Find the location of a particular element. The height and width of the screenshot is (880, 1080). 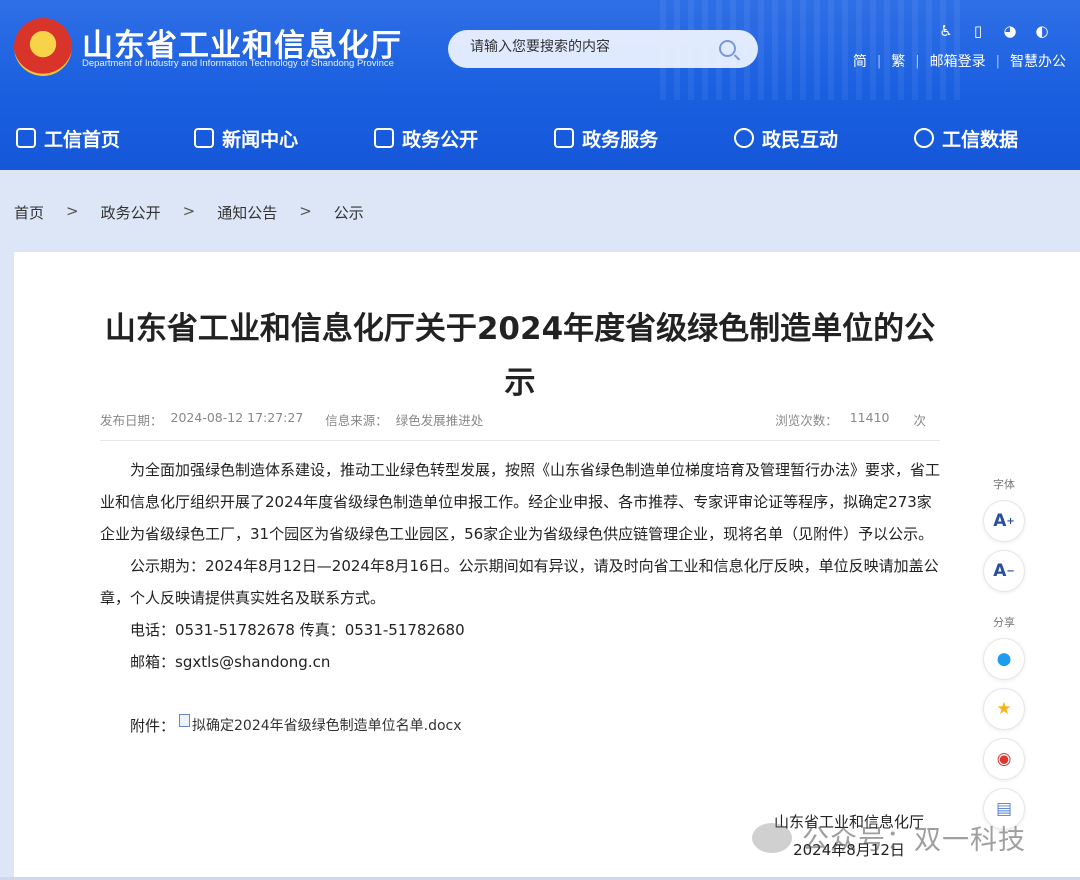

chat-icon is located at coordinates (744, 138).